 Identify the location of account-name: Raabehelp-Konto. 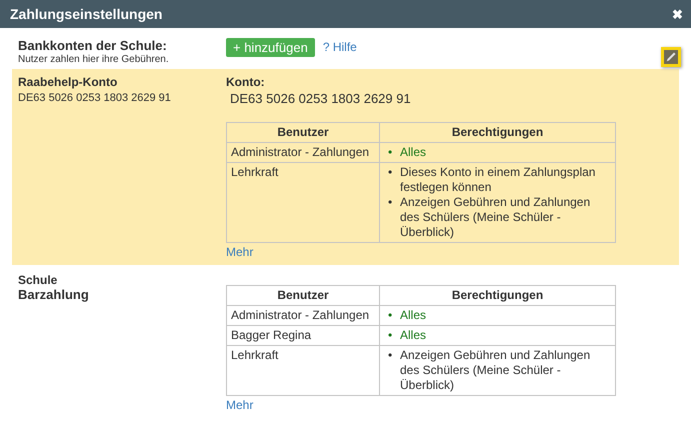
(68, 82).